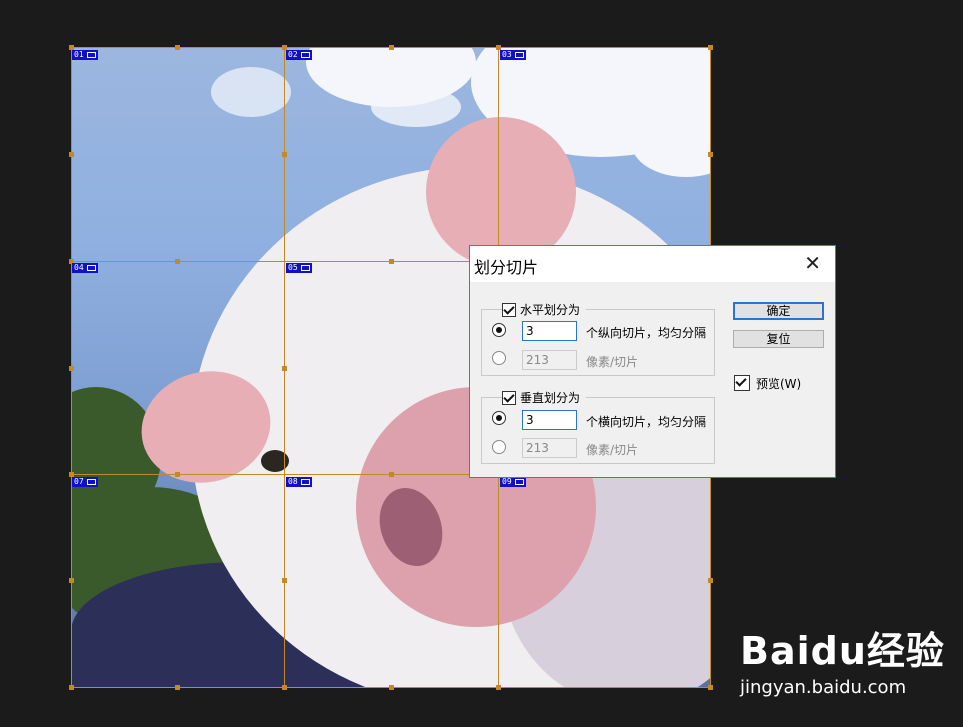  Describe the element at coordinates (646, 422) in the screenshot. I see `vertical-count-text: 个横向切片，均匀分隔` at that location.